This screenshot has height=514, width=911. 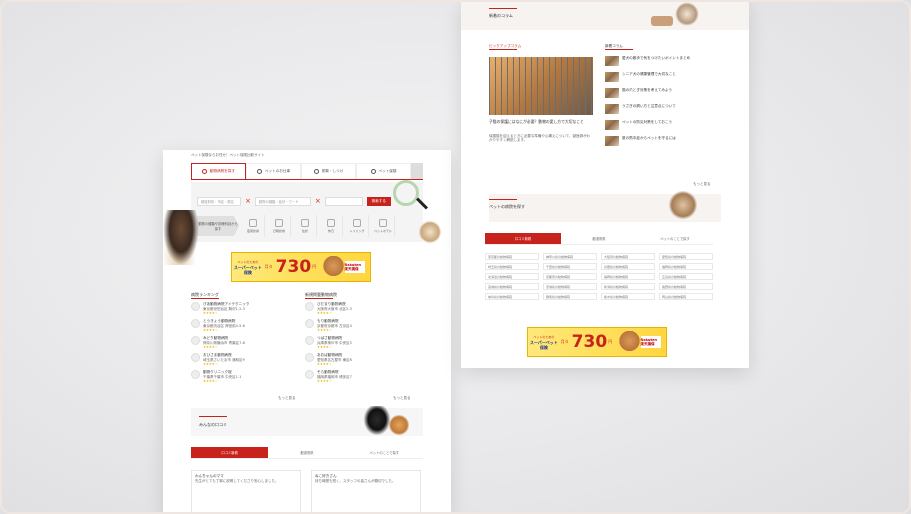 What do you see at coordinates (181, 237) in the screenshot?
I see `cat-kitten-image` at bounding box center [181, 237].